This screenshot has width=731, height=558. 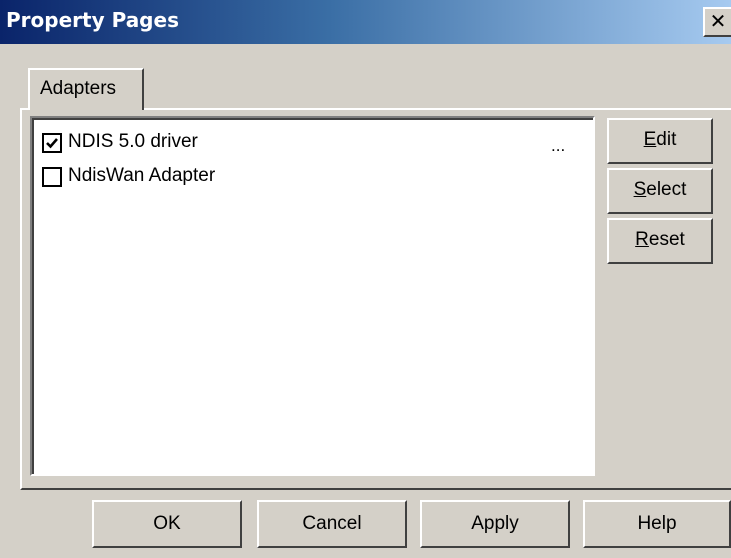 What do you see at coordinates (78, 88) in the screenshot?
I see `tab-adapters-label: Adapters` at bounding box center [78, 88].